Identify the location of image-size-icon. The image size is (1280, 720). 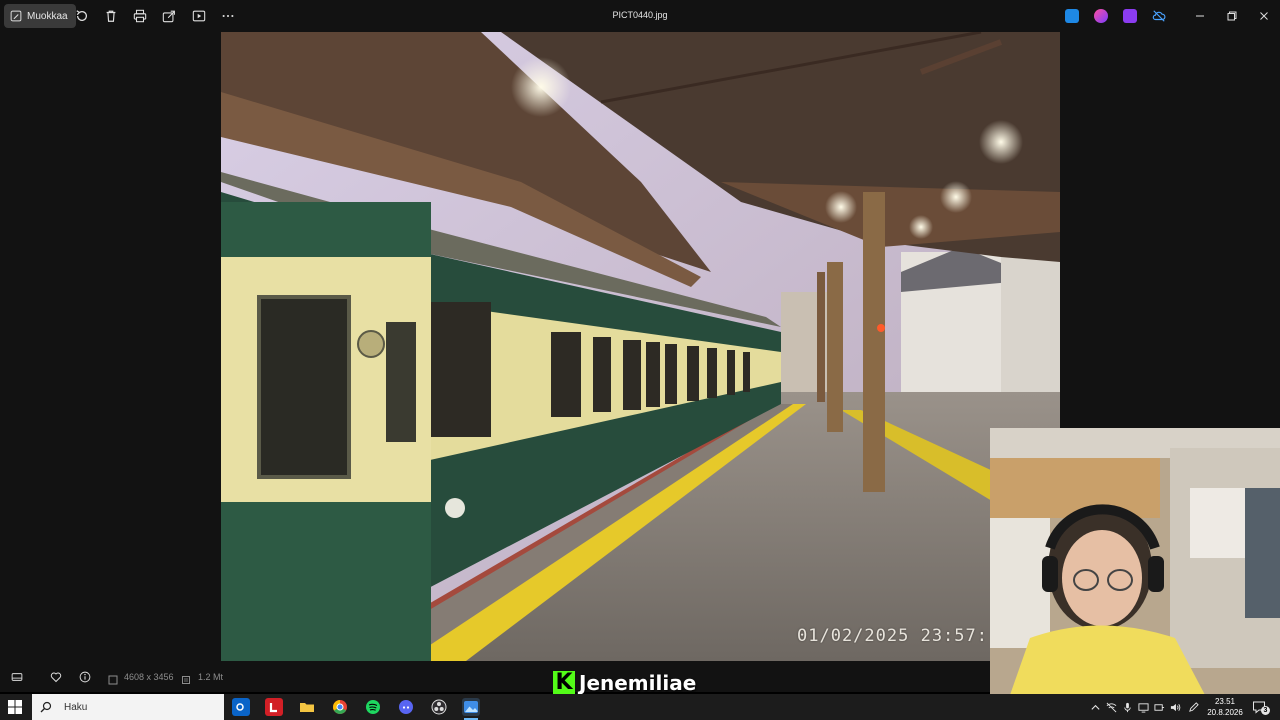
(113, 678).